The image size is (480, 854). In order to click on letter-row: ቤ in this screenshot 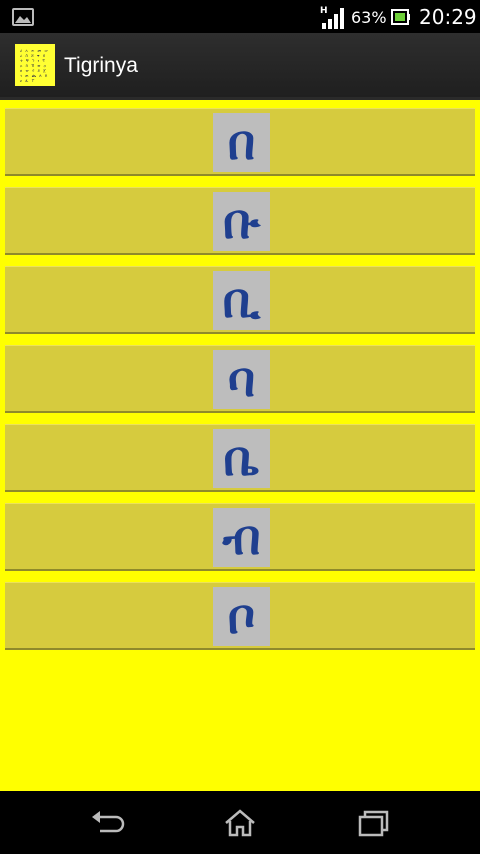, I will do `click(240, 458)`.